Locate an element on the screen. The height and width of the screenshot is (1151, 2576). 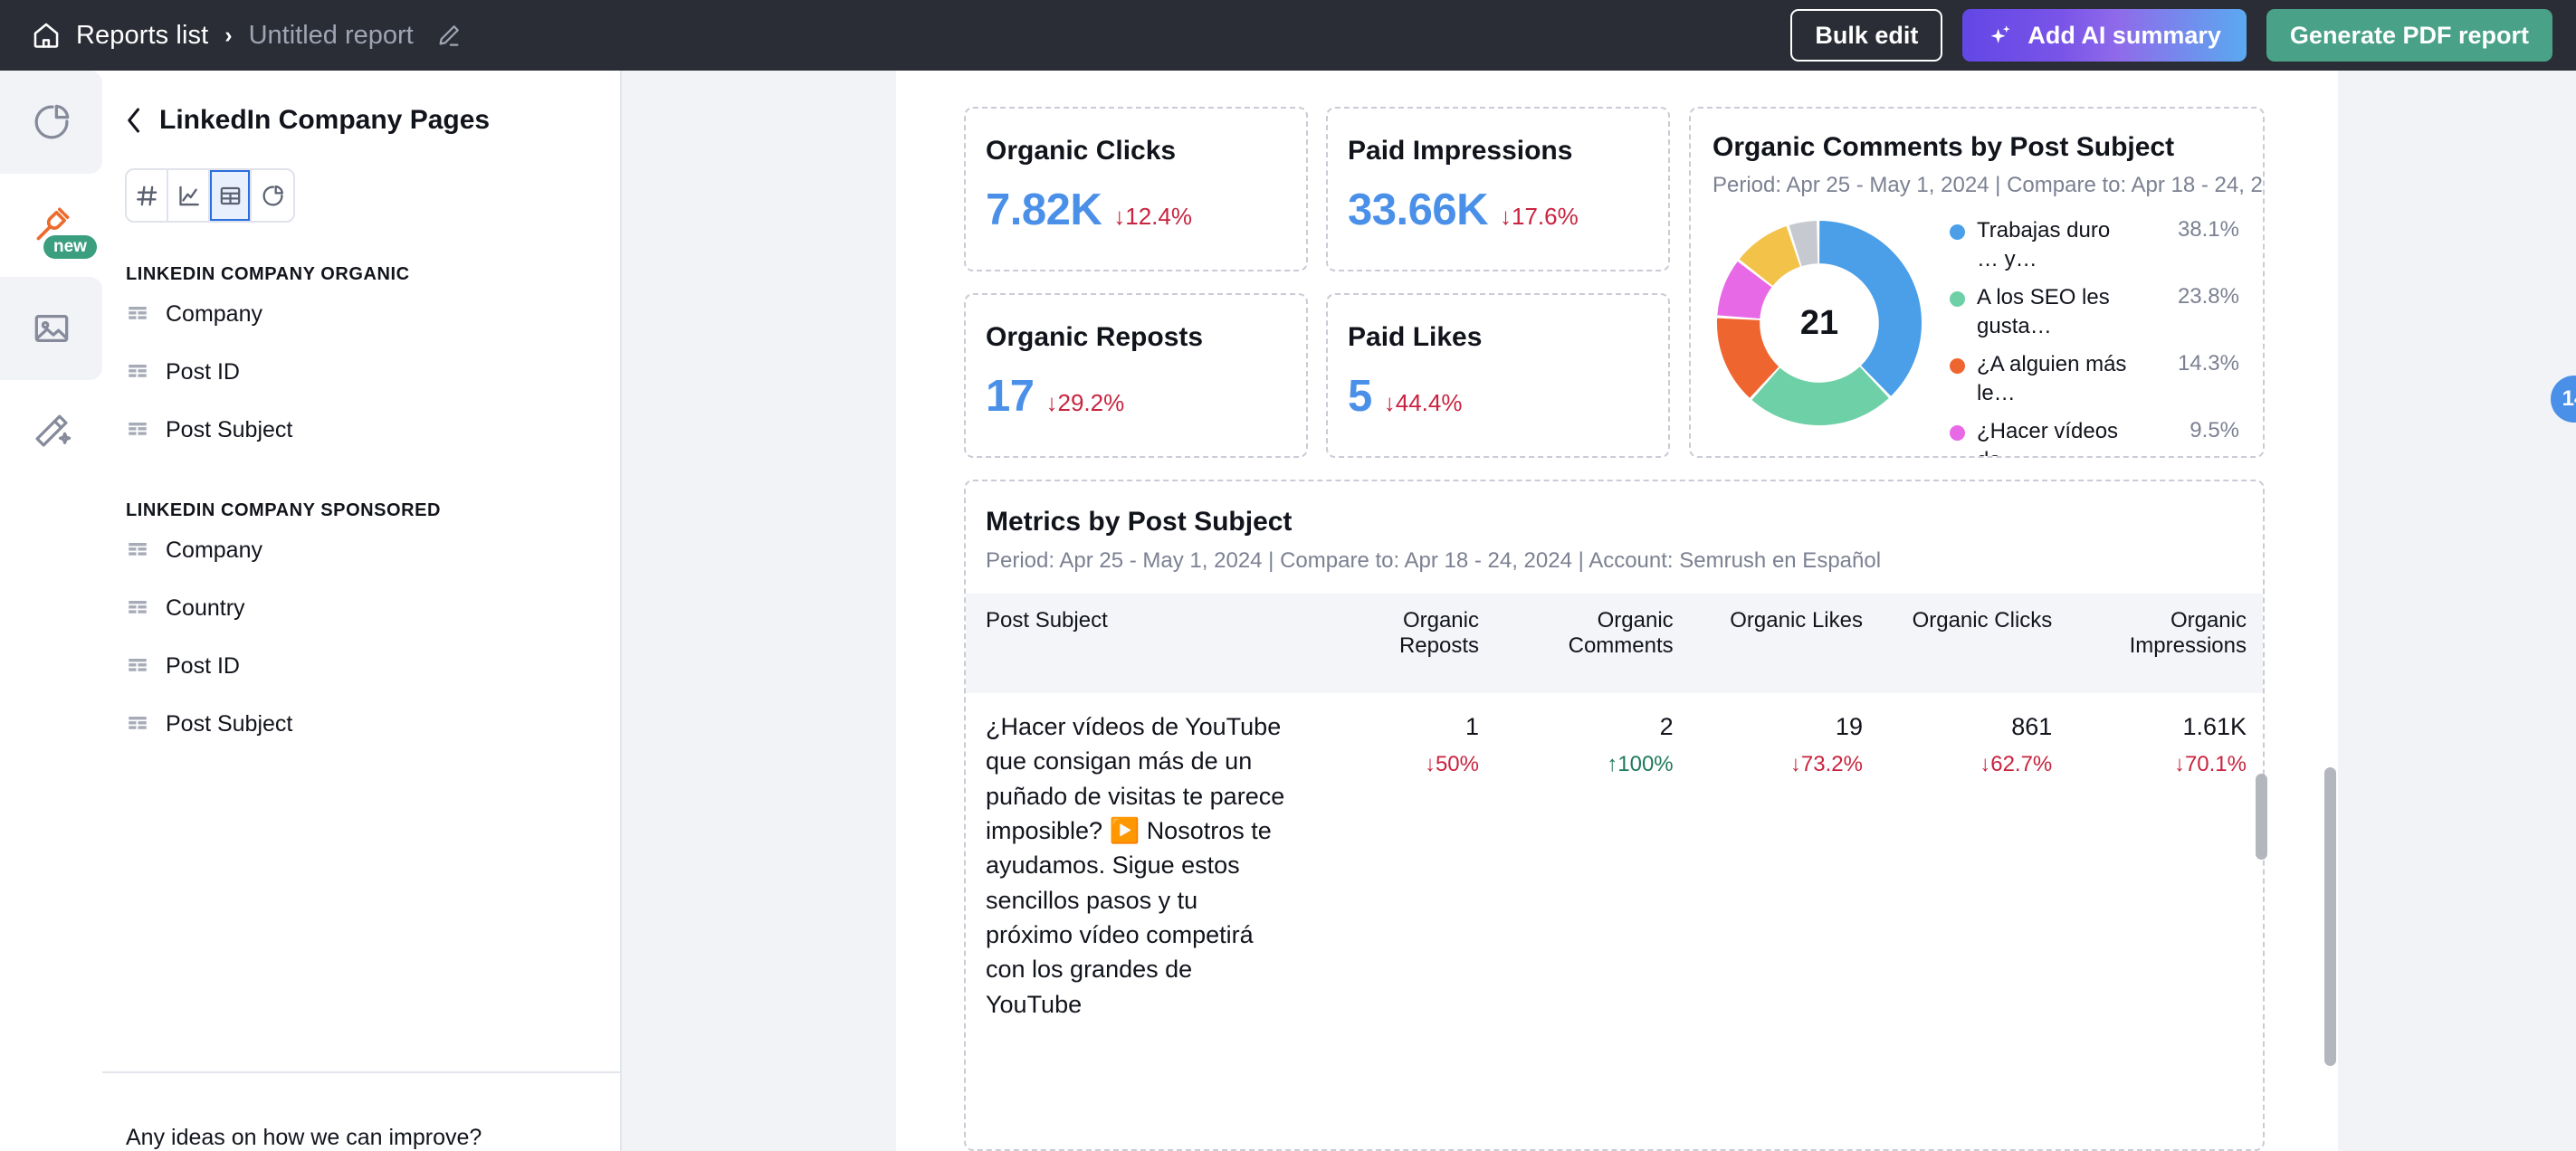
chevron-left-icon is located at coordinates (134, 120).